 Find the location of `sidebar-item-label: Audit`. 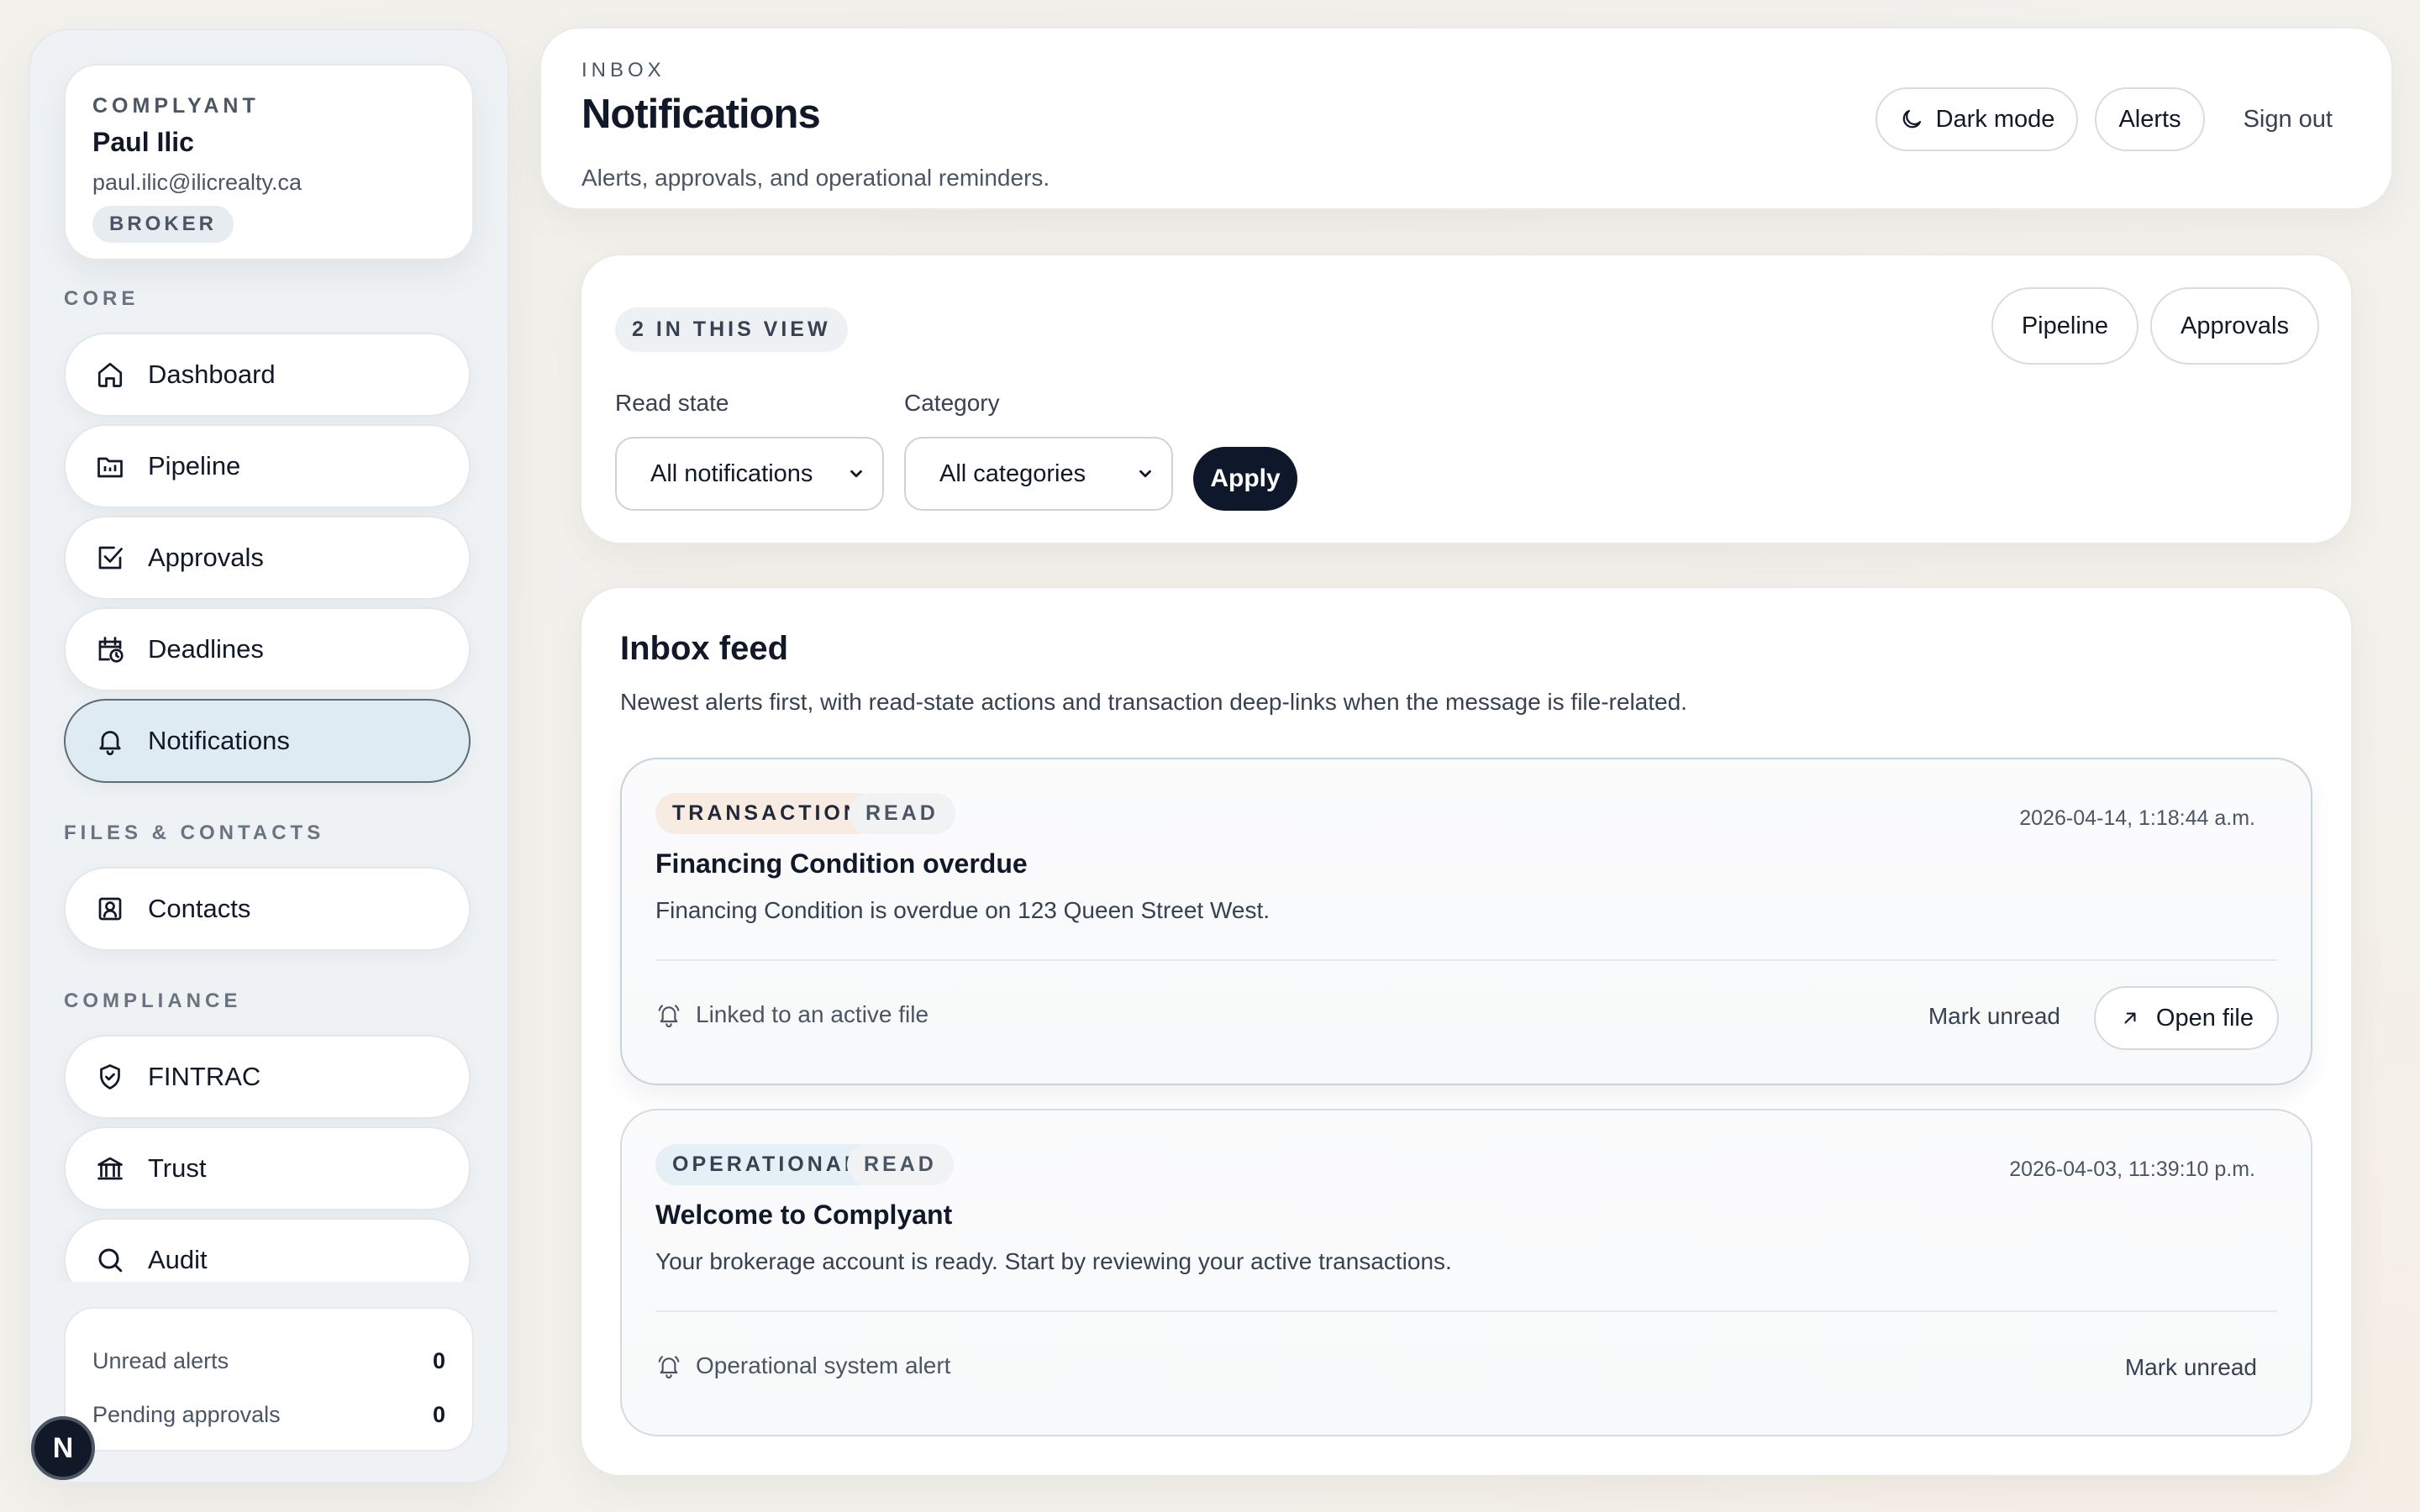

sidebar-item-label: Audit is located at coordinates (178, 1259).